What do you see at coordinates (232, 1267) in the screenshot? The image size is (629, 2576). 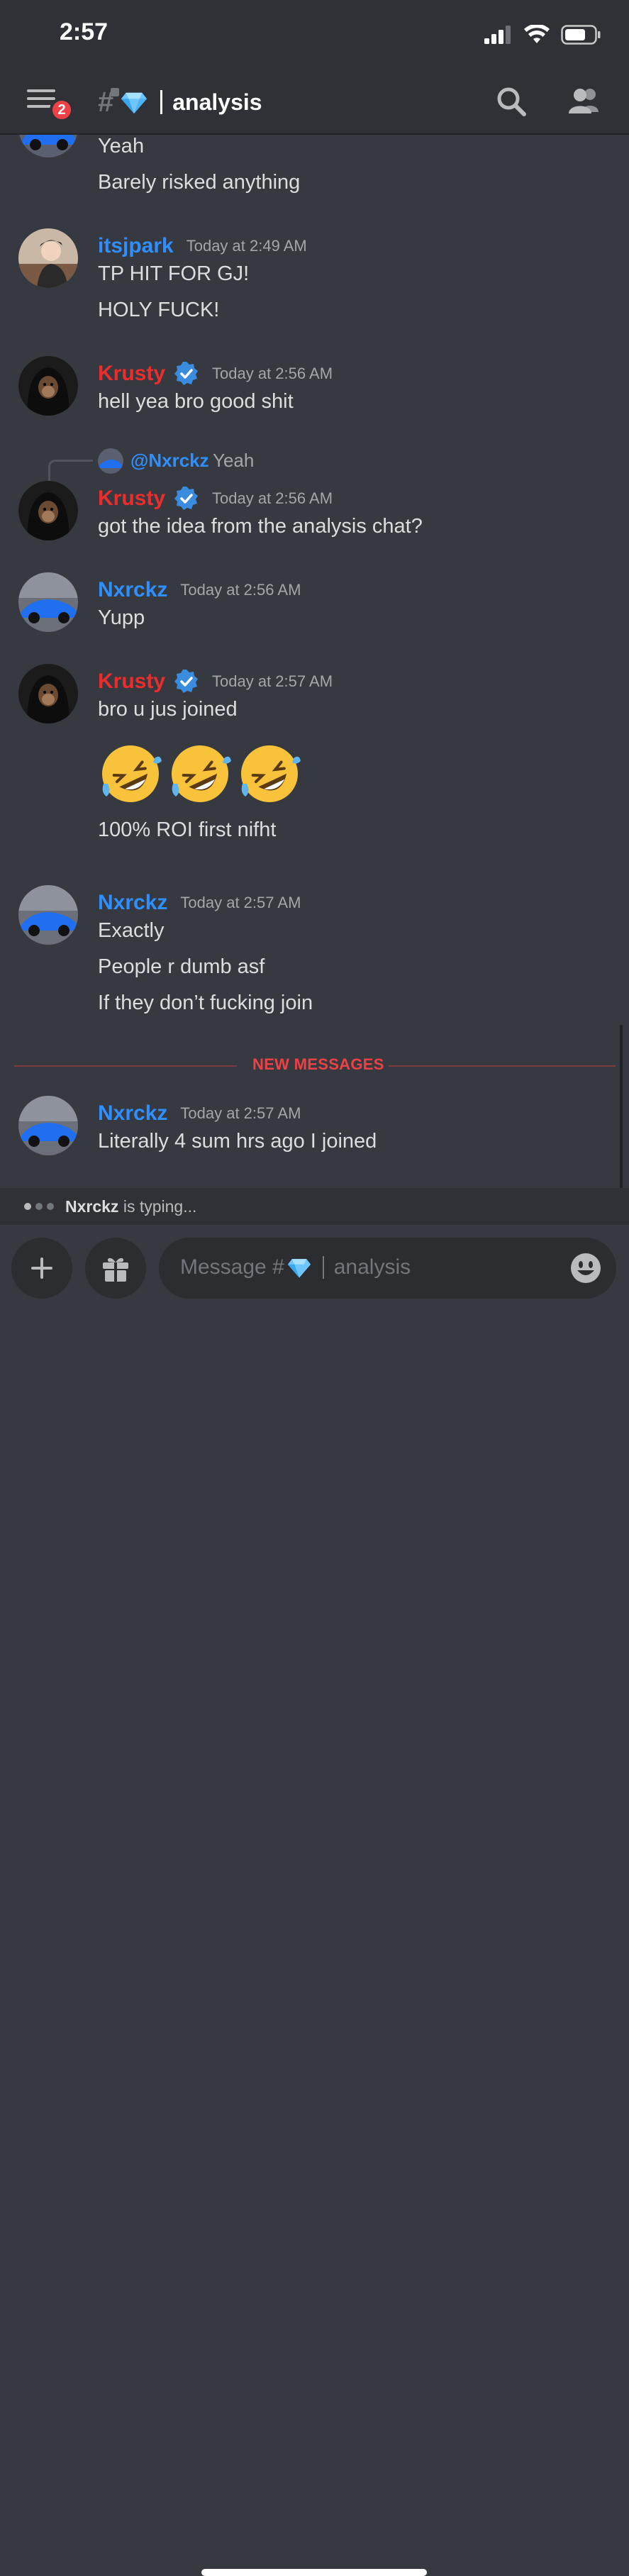 I see `placeholder-prefix: Message #` at bounding box center [232, 1267].